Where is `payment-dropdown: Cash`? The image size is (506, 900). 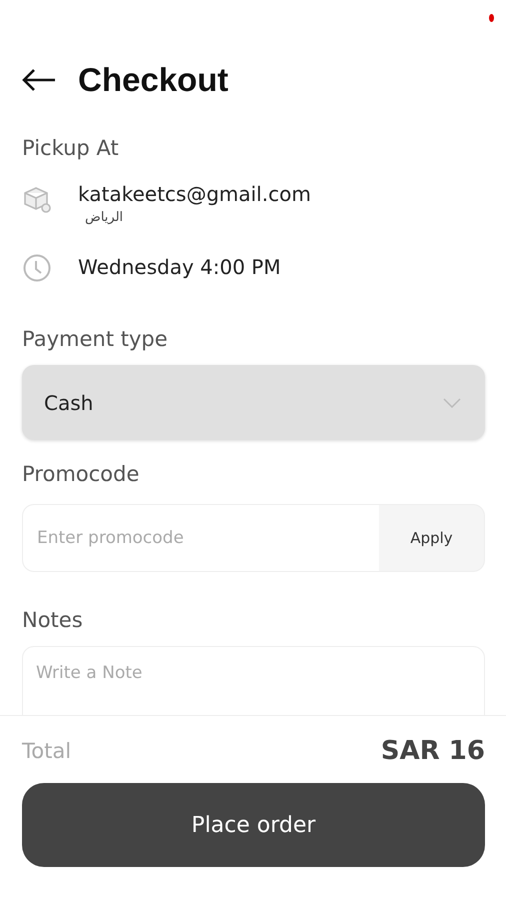 payment-dropdown: Cash is located at coordinates (253, 402).